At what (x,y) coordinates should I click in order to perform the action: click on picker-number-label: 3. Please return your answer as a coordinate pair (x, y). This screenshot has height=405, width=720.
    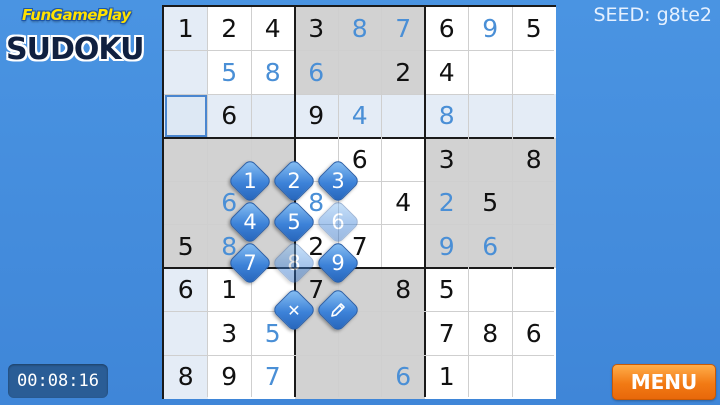
    Looking at the image, I should click on (338, 181).